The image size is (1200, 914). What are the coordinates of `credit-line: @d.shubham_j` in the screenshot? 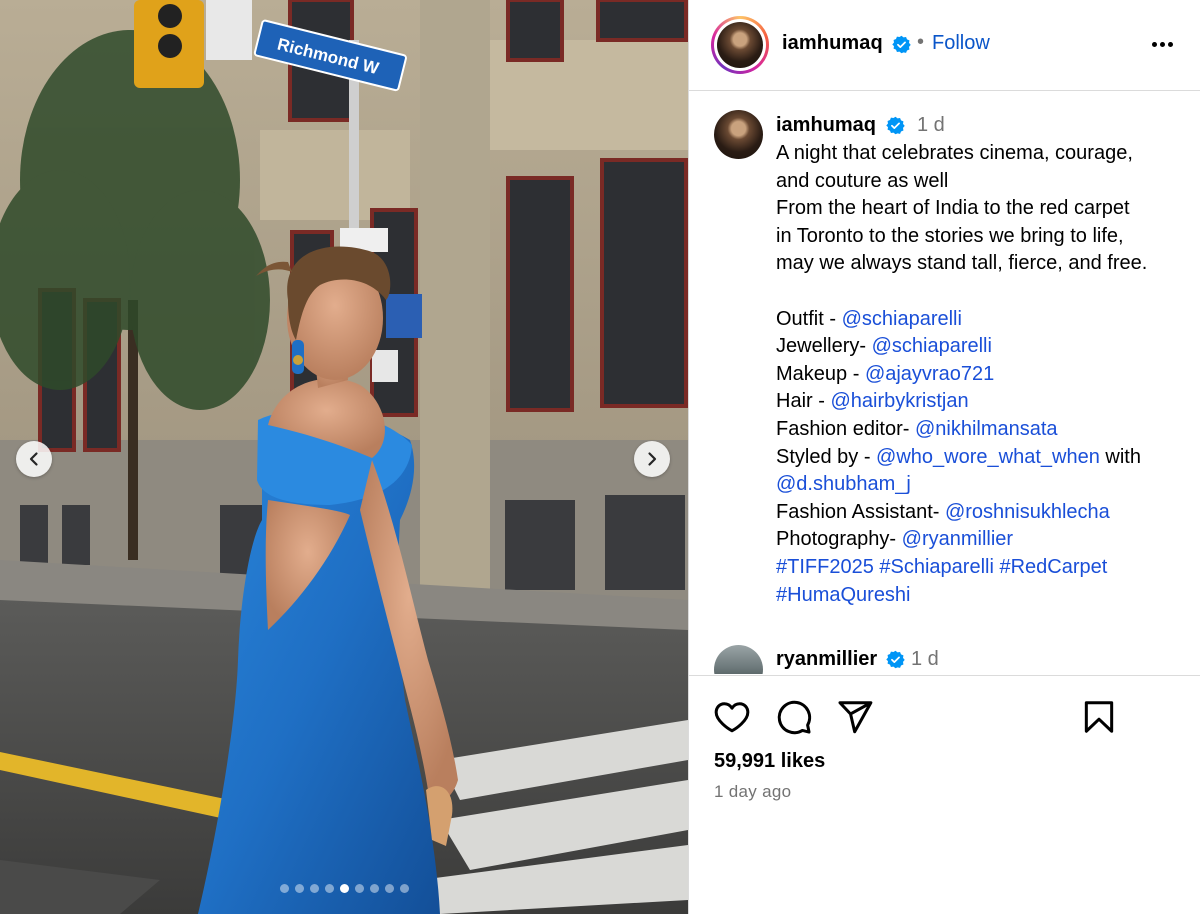 It's located at (981, 485).